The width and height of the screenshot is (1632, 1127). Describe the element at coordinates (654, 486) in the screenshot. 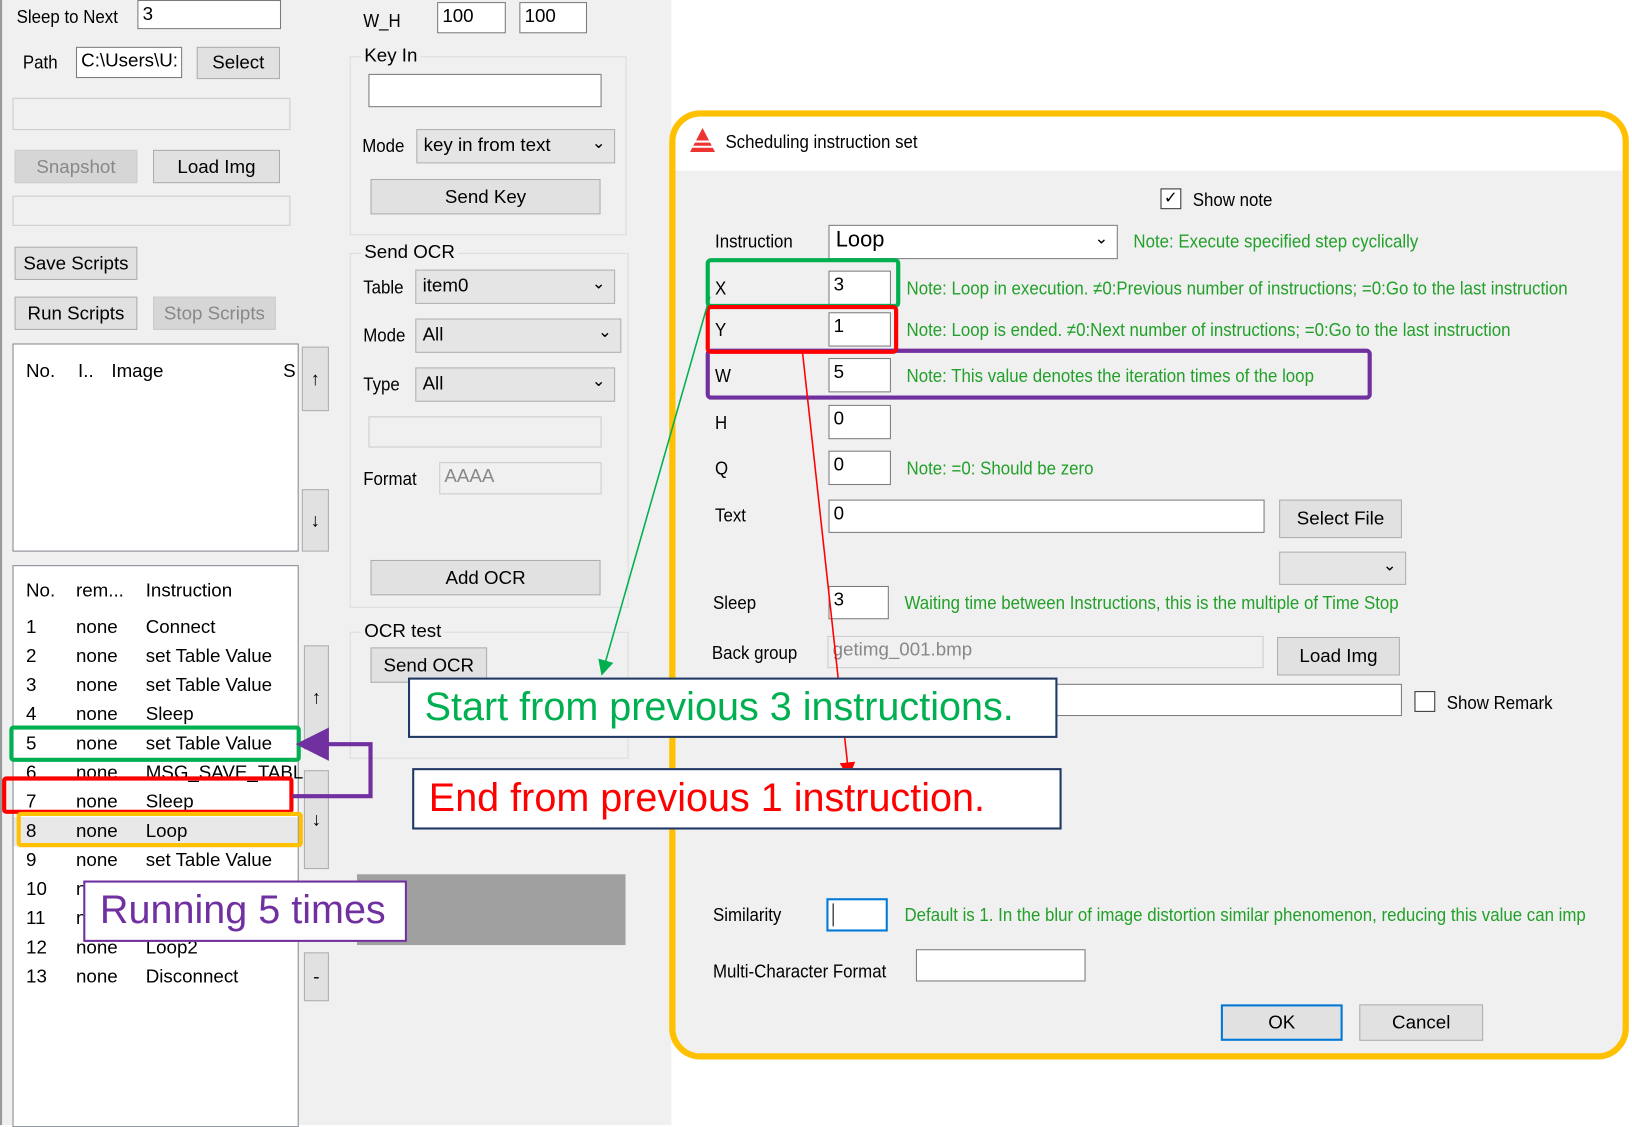

I see `green-pointer-line` at that location.